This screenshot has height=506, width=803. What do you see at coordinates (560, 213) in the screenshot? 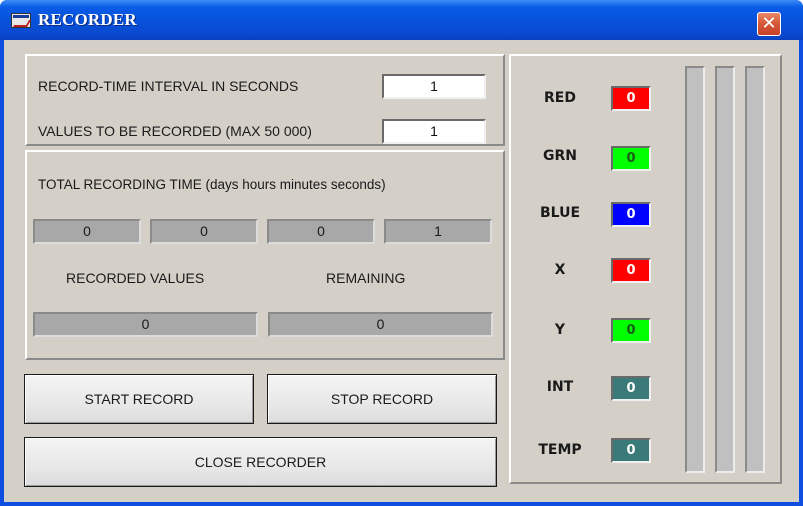
I see `channel-label-blue: BLUE` at bounding box center [560, 213].